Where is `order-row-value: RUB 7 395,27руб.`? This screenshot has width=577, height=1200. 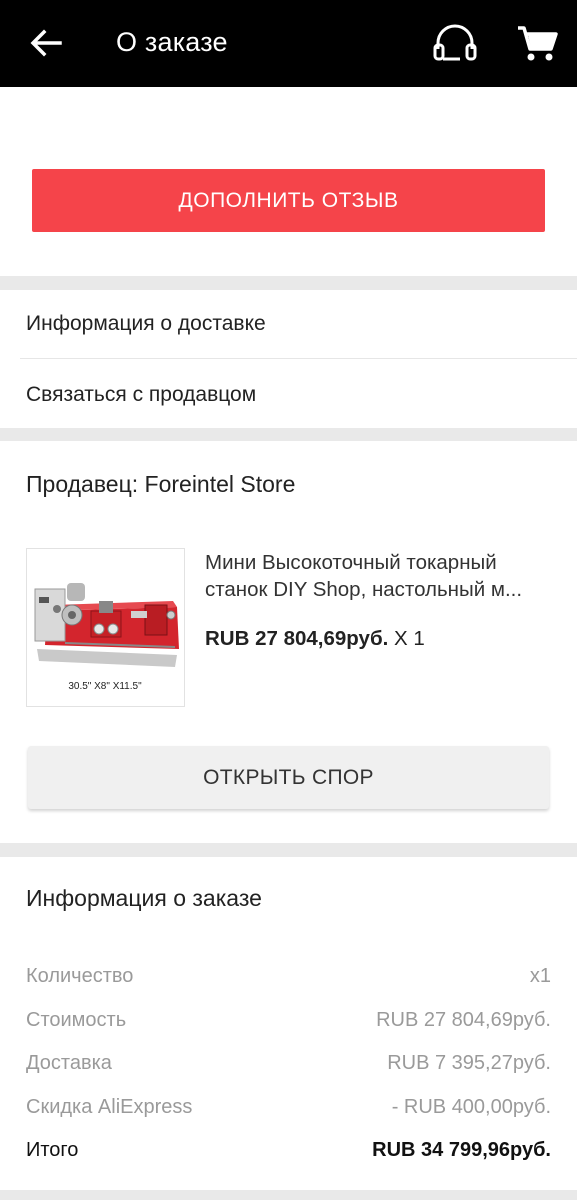
order-row-value: RUB 7 395,27руб. is located at coordinates (469, 1063).